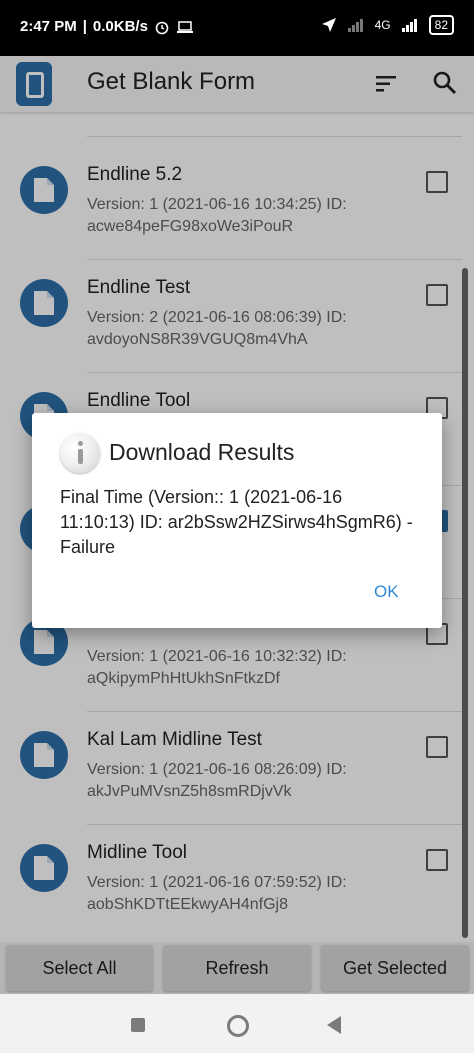 This screenshot has height=1053, width=474. What do you see at coordinates (328, 25) in the screenshot?
I see `location-icon` at bounding box center [328, 25].